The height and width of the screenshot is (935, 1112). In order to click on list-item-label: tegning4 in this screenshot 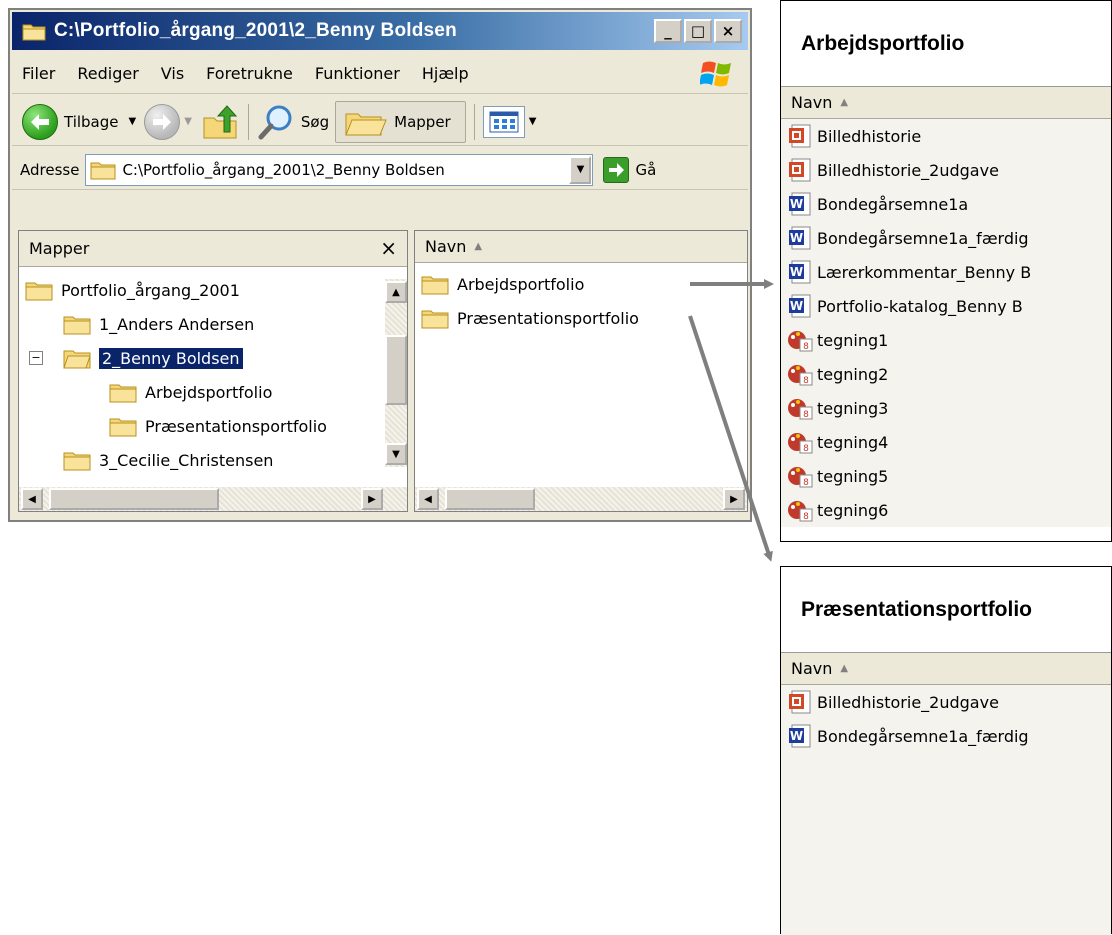, I will do `click(853, 442)`.